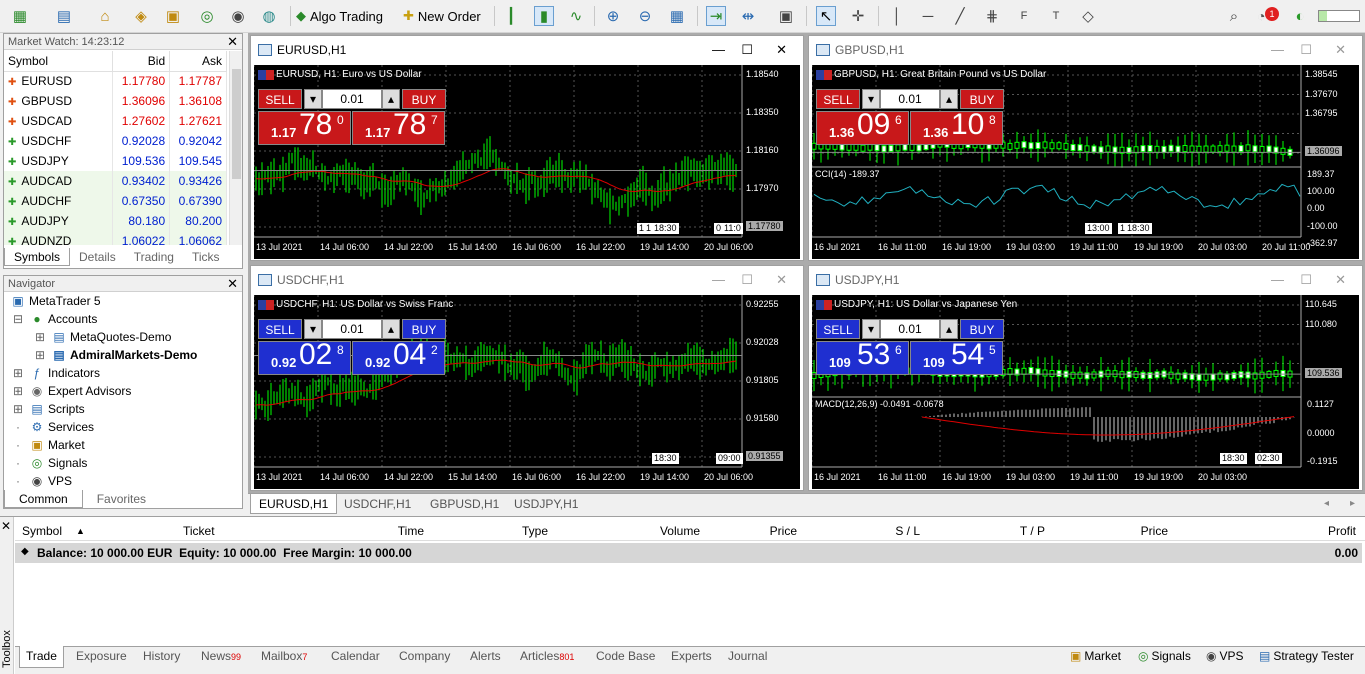 The width and height of the screenshot is (1365, 674). Describe the element at coordinates (858, 16) in the screenshot. I see `crosshair-icon: ✛` at that location.